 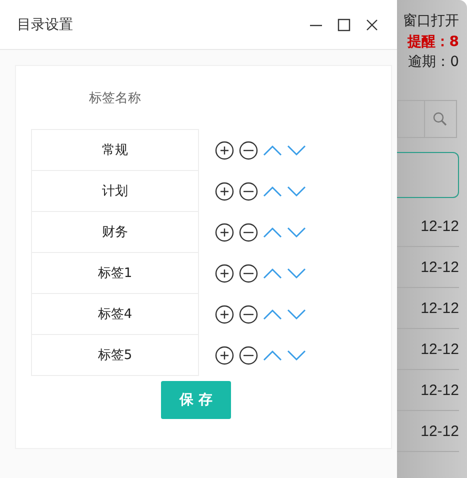 I want to click on tag-name-cell: 标签4, so click(x=115, y=314).